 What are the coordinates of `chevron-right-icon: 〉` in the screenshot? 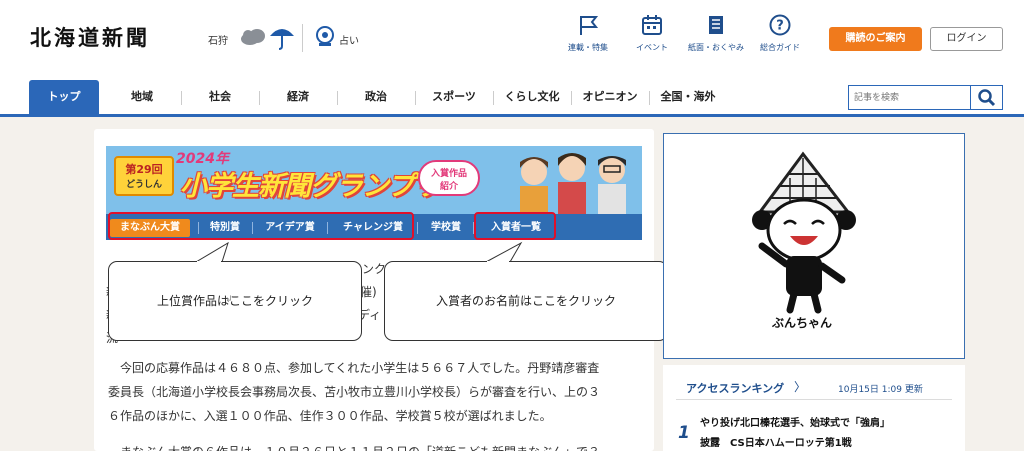 It's located at (800, 386).